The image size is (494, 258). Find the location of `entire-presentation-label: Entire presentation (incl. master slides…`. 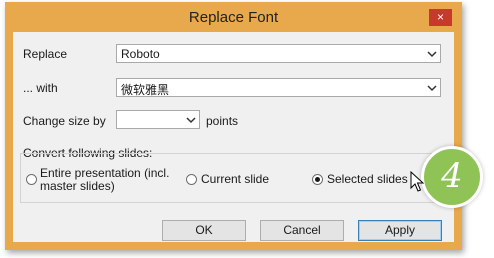

entire-presentation-label: Entire presentation (incl. master slides… is located at coordinates (104, 180).